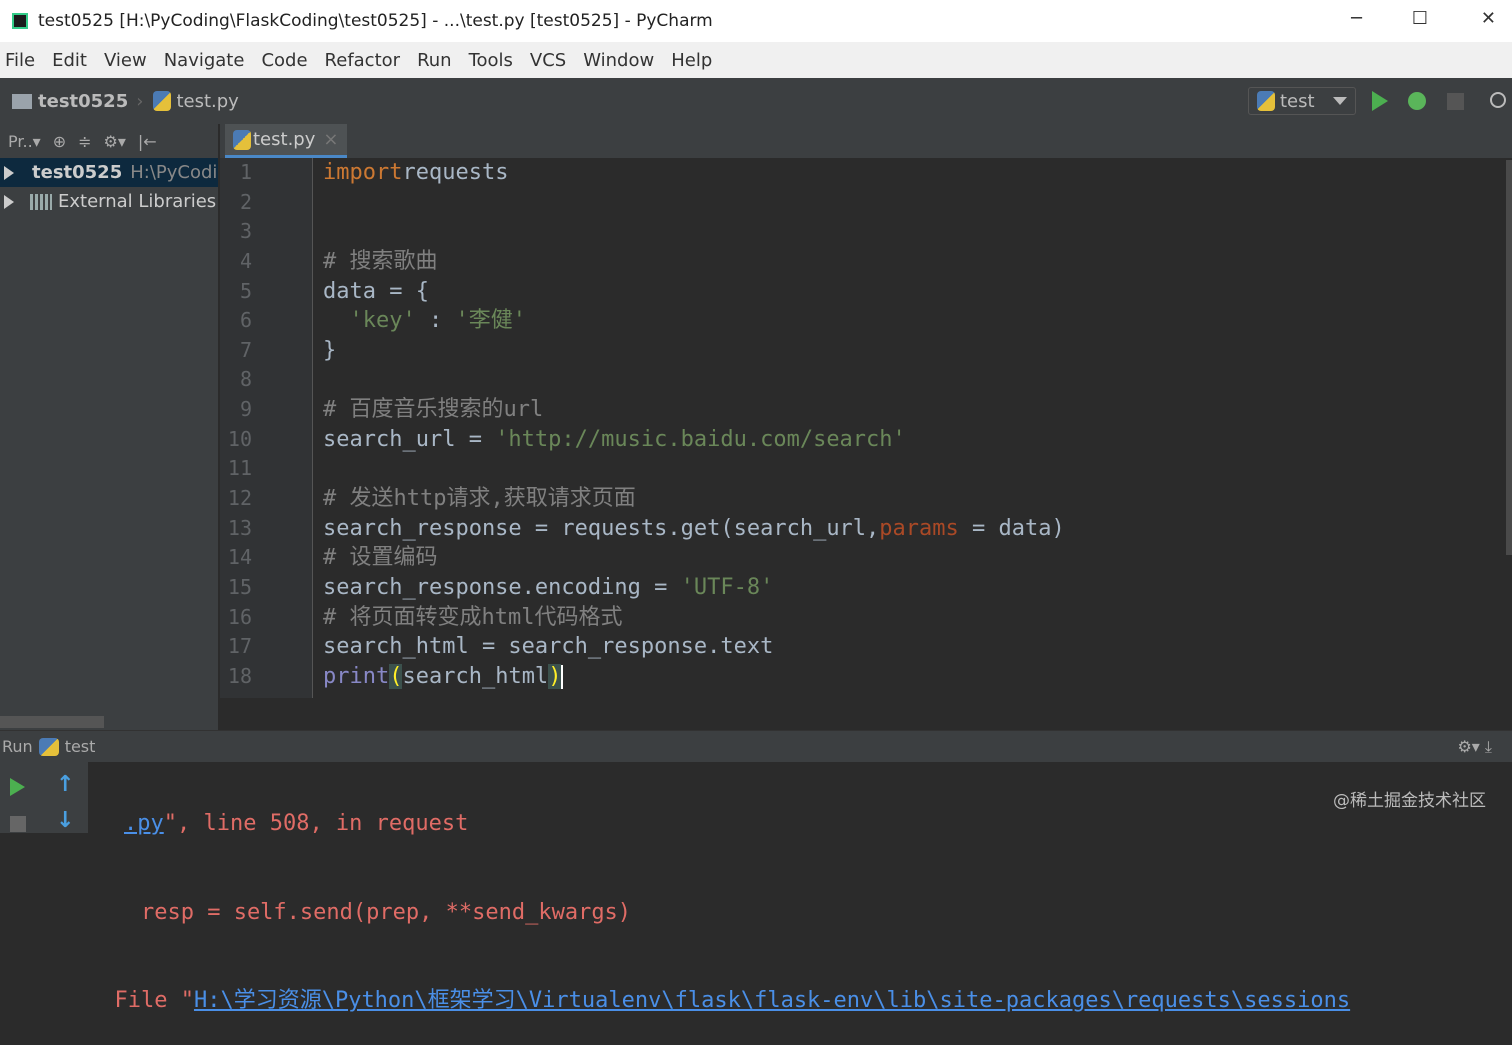 This screenshot has height=1045, width=1512. I want to click on maximize-button: ☐, so click(1420, 18).